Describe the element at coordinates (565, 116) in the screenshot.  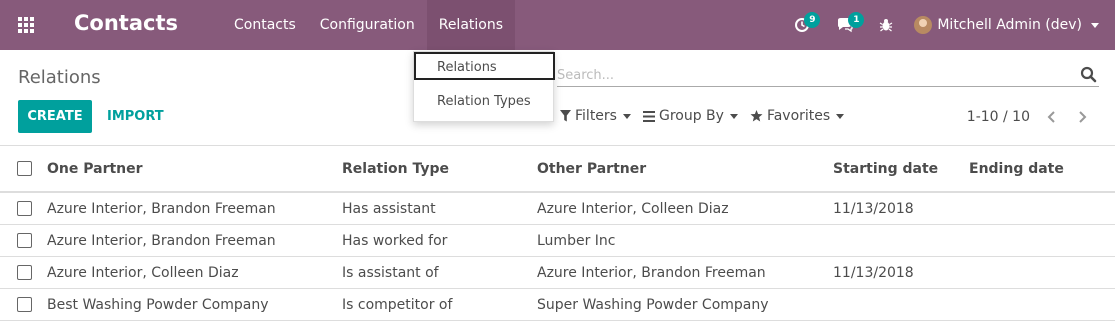
I see `filter-icon` at that location.